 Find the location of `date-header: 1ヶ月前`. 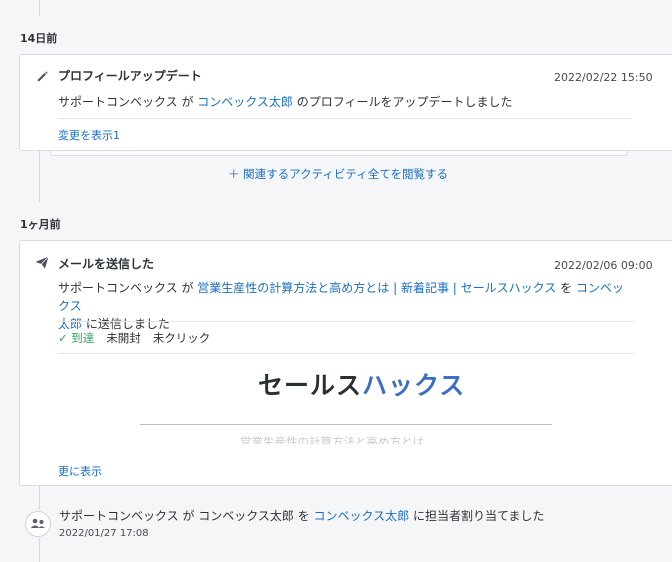

date-header: 1ヶ月前 is located at coordinates (40, 224).